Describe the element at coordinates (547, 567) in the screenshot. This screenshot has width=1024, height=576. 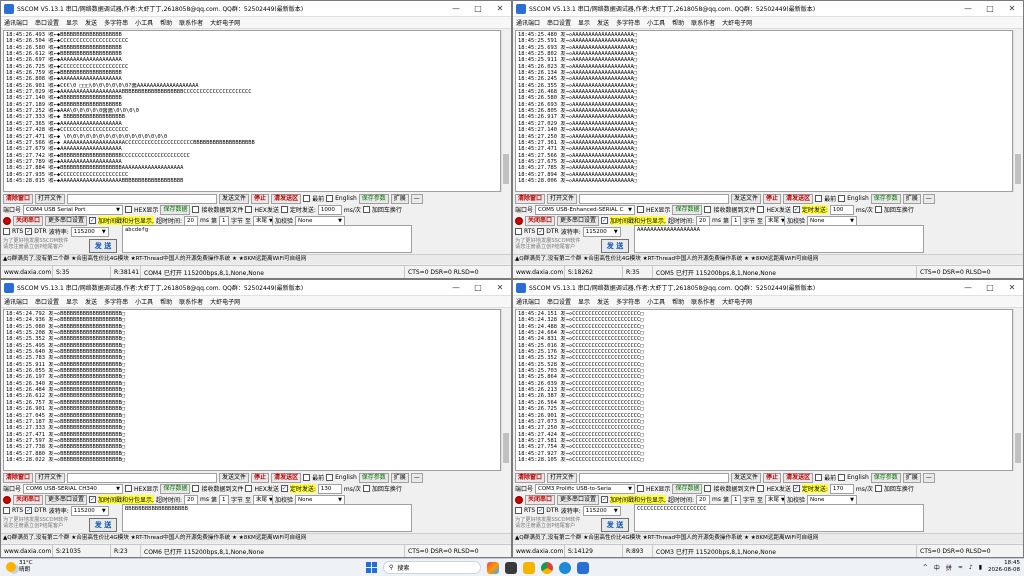
I see `chrome-icon` at that location.